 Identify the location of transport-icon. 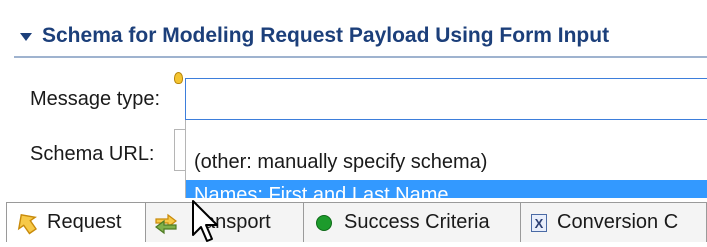
(166, 223).